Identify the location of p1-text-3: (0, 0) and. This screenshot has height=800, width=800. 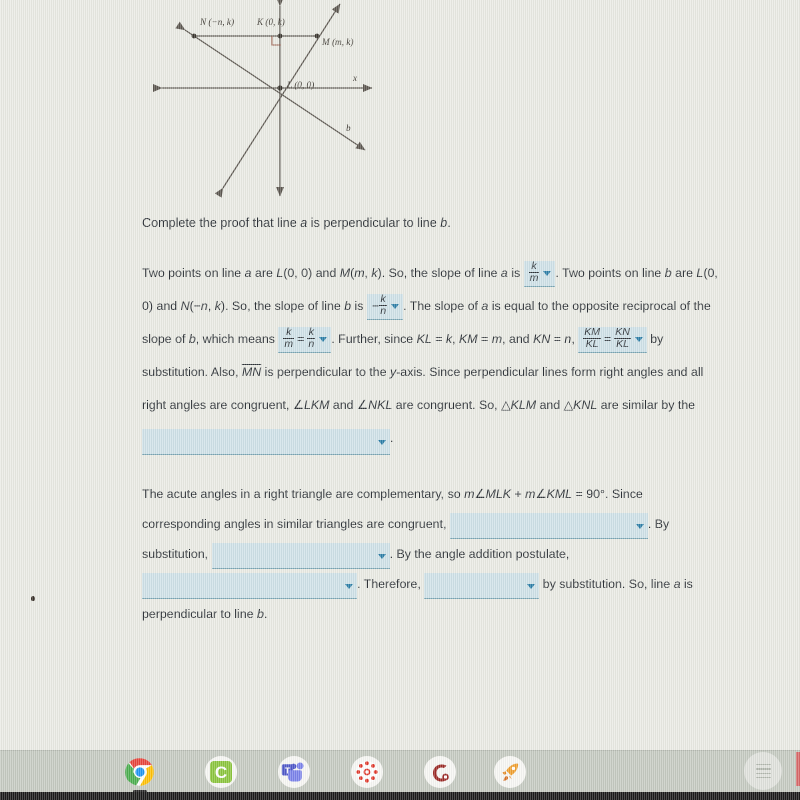
(311, 273).